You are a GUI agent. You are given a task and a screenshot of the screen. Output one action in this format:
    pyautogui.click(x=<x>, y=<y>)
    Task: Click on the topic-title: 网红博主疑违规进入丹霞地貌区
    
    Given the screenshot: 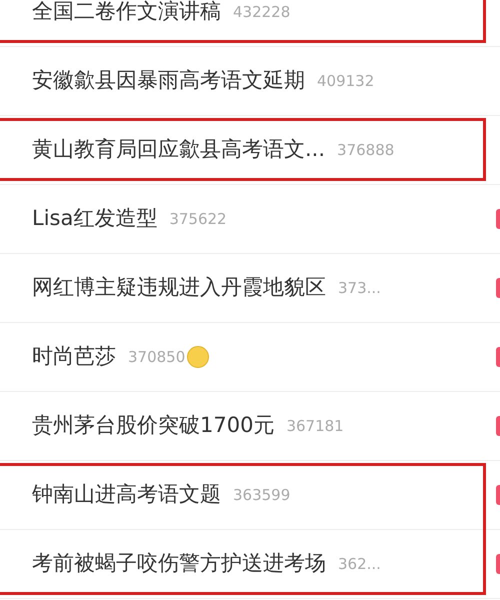 What is the action you would take?
    pyautogui.click(x=179, y=288)
    